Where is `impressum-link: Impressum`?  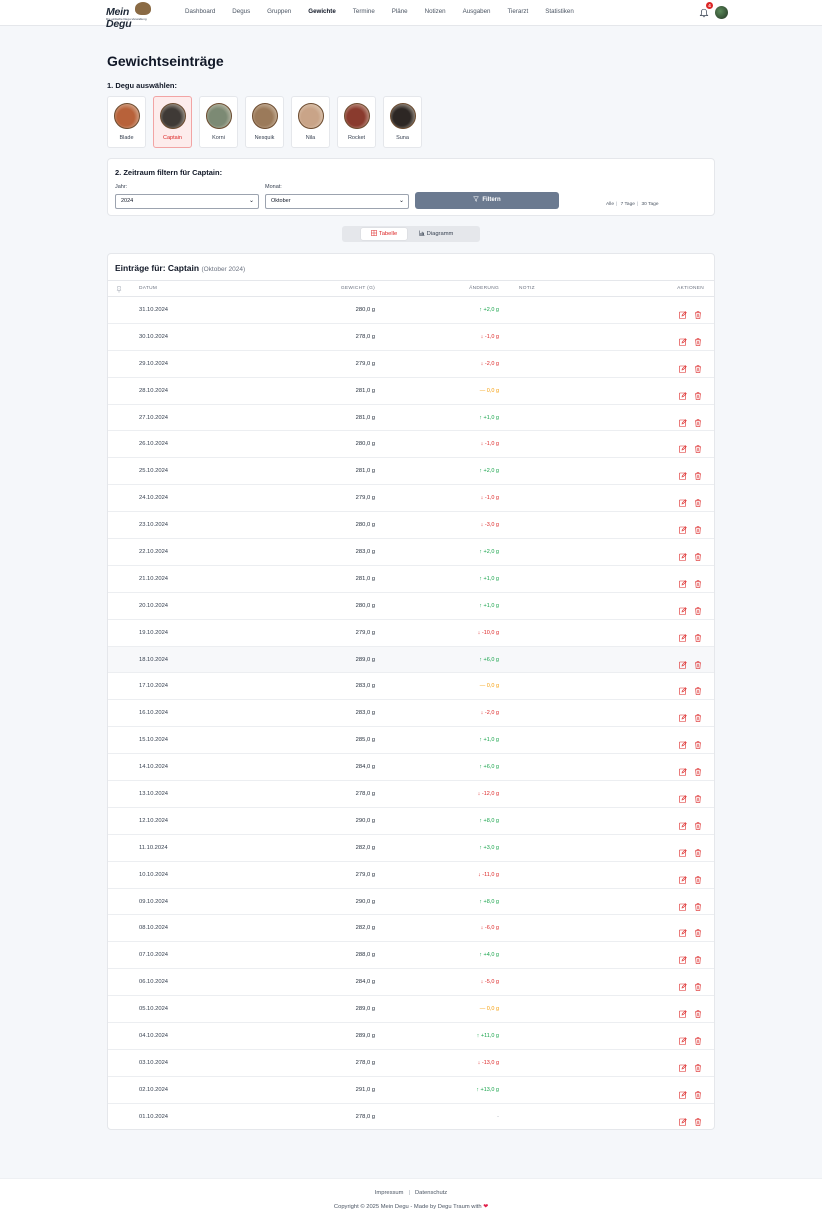
impressum-link: Impressum is located at coordinates (389, 1193).